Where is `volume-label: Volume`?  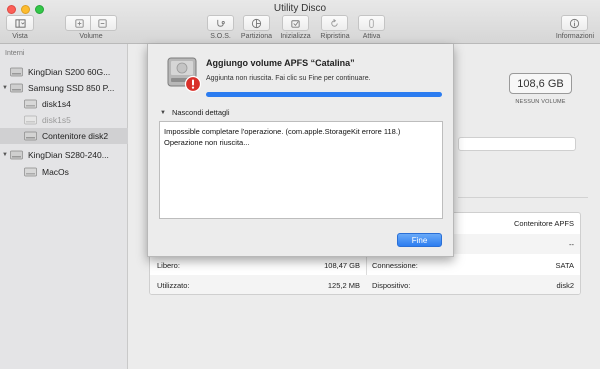
volume-label: Volume is located at coordinates (91, 36).